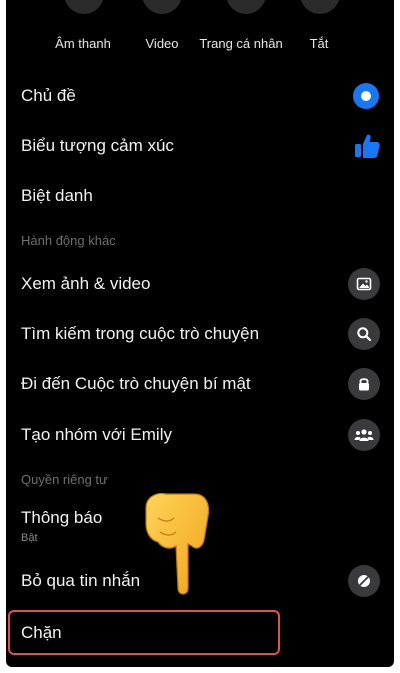 The height and width of the screenshot is (673, 400). Describe the element at coordinates (136, 383) in the screenshot. I see `menu-item-label: Đi đến Cuộc trò chuyện bí mật` at that location.